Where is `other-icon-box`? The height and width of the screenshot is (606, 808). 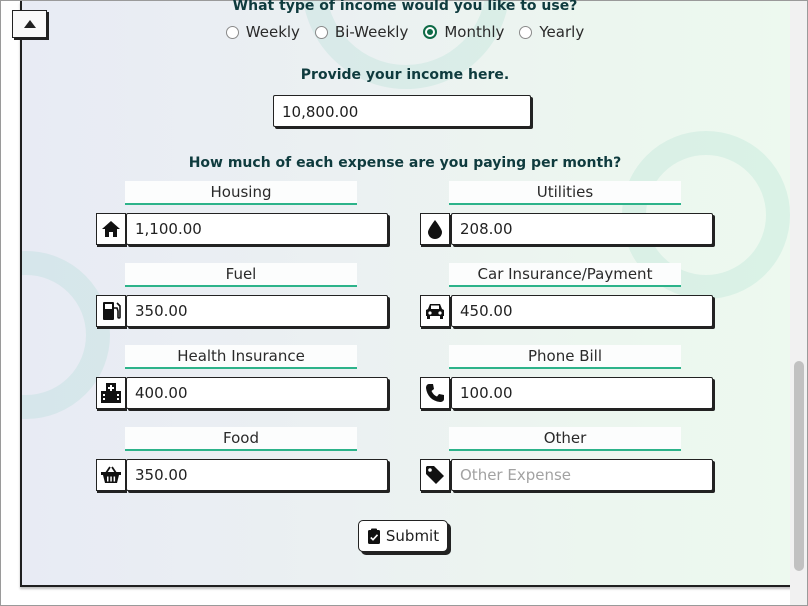 other-icon-box is located at coordinates (435, 475).